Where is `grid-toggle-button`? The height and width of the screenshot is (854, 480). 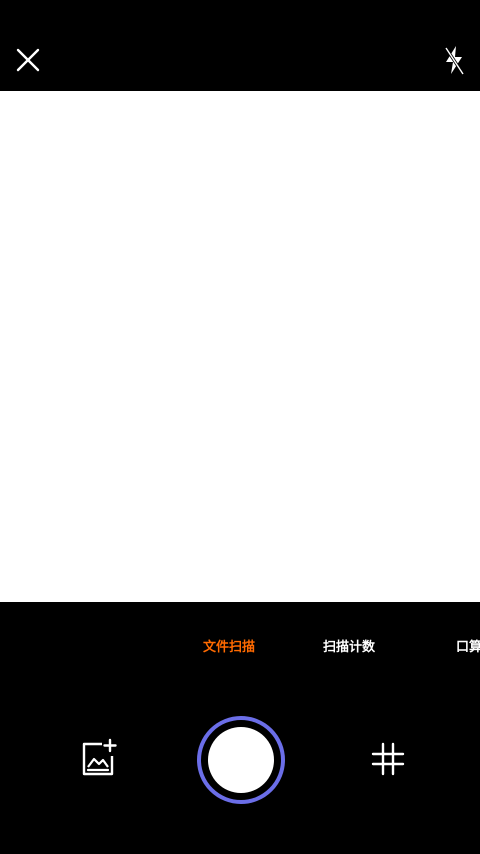 grid-toggle-button is located at coordinates (388, 759).